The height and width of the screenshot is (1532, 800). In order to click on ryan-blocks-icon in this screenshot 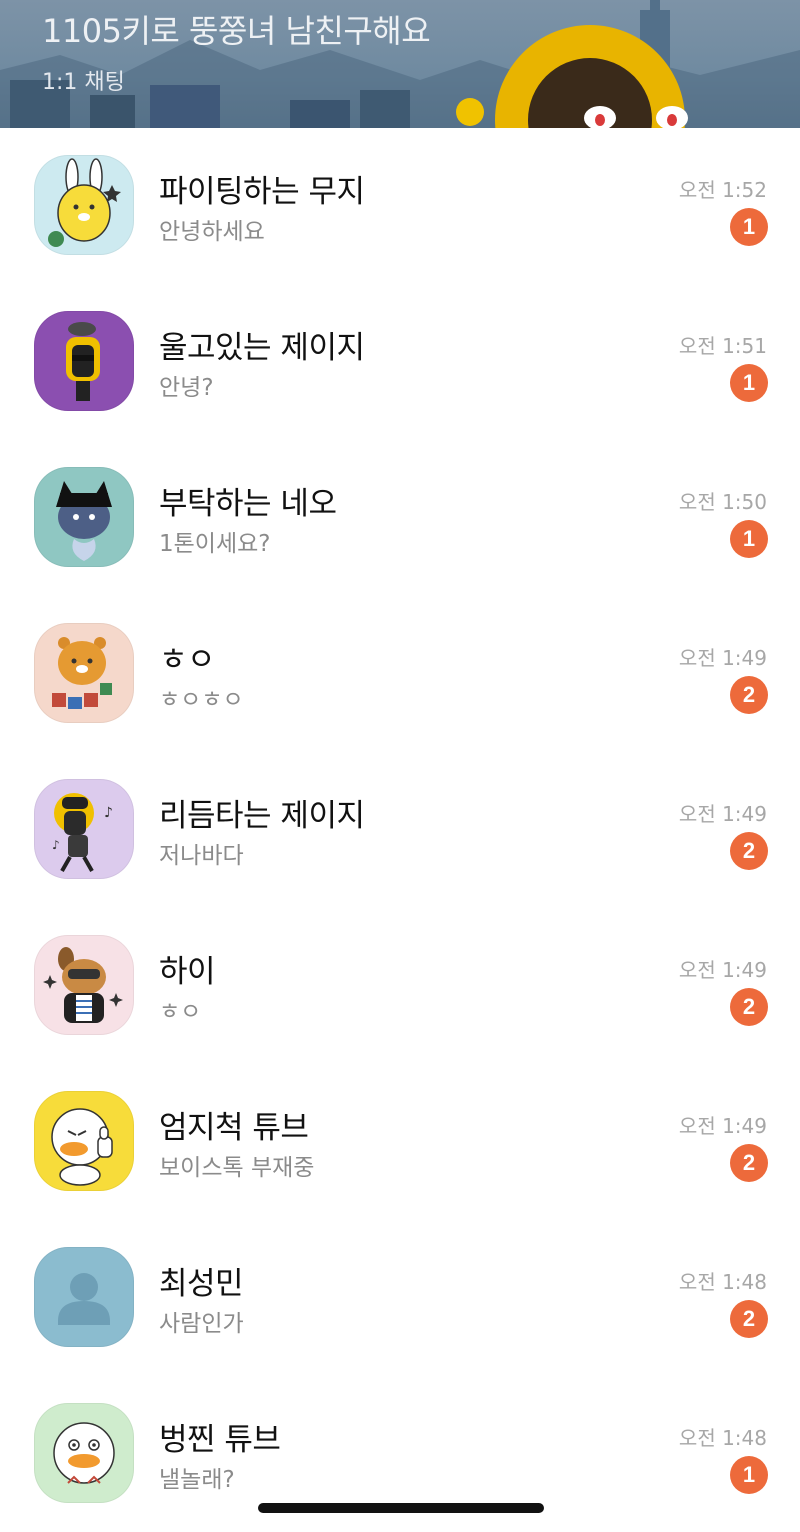, I will do `click(84, 673)`.